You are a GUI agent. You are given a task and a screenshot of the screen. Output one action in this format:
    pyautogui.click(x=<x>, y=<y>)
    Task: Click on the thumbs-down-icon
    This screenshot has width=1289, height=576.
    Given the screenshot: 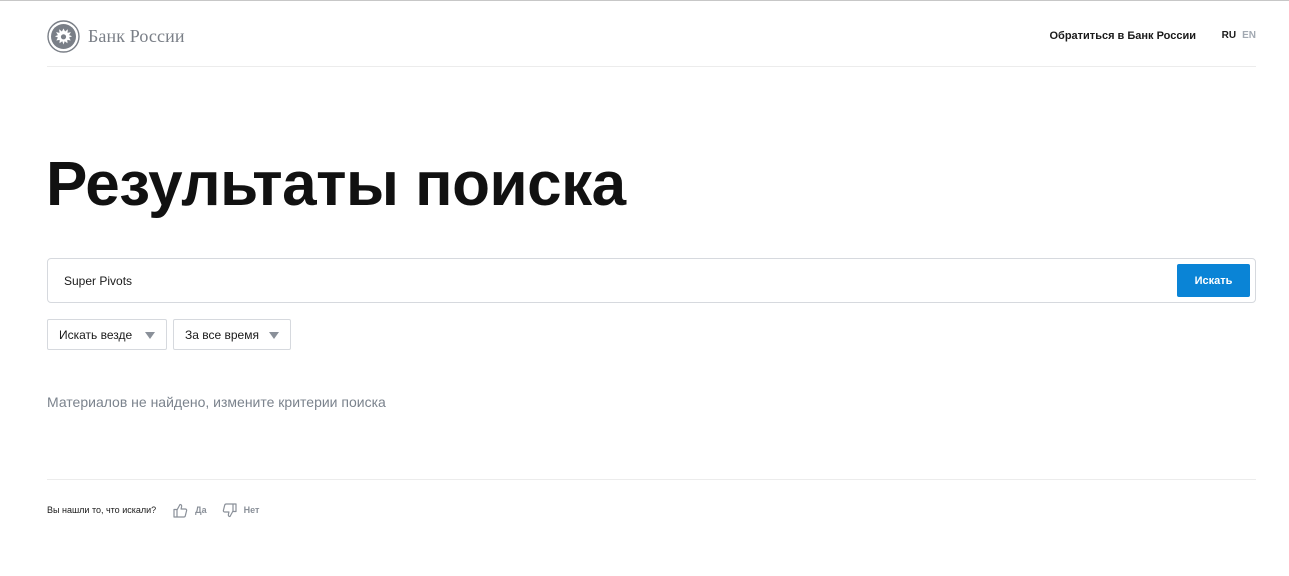 What is the action you would take?
    pyautogui.click(x=229, y=509)
    